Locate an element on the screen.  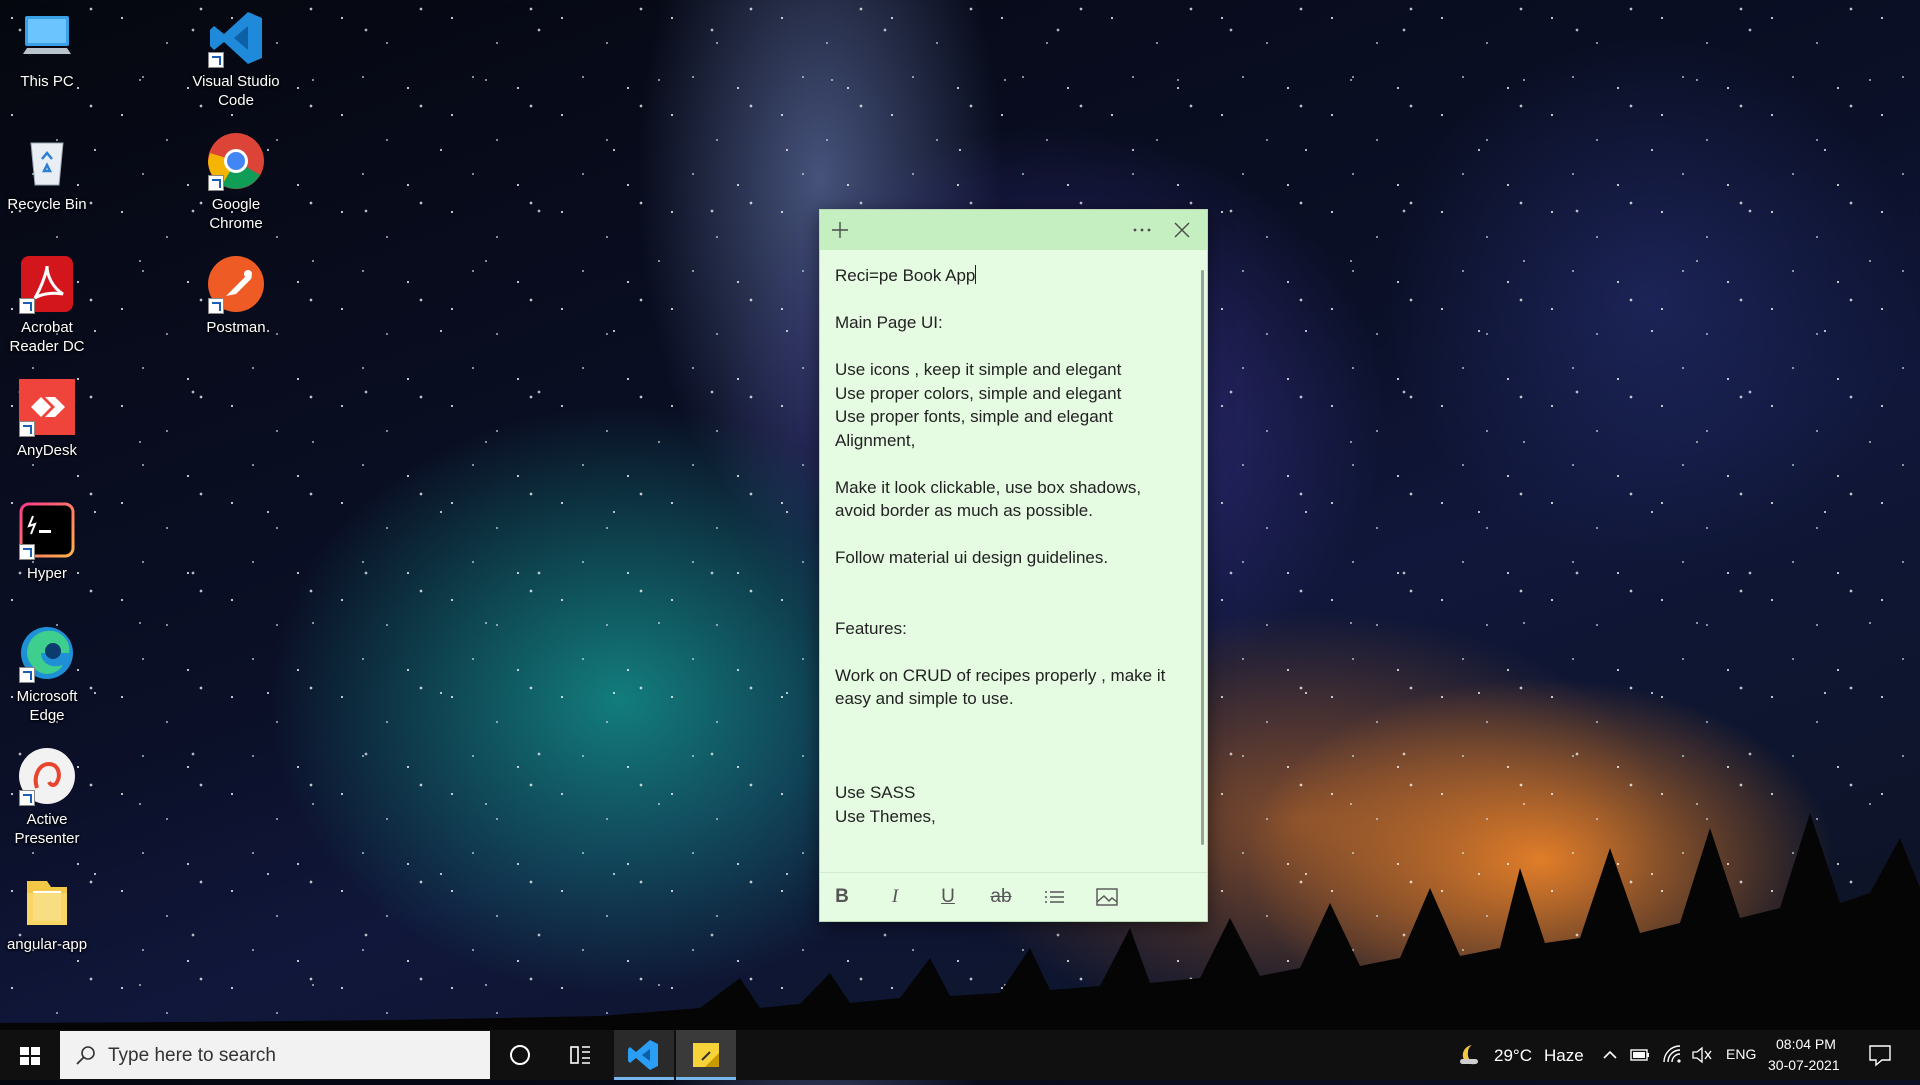
postman-icon is located at coordinates (236, 284).